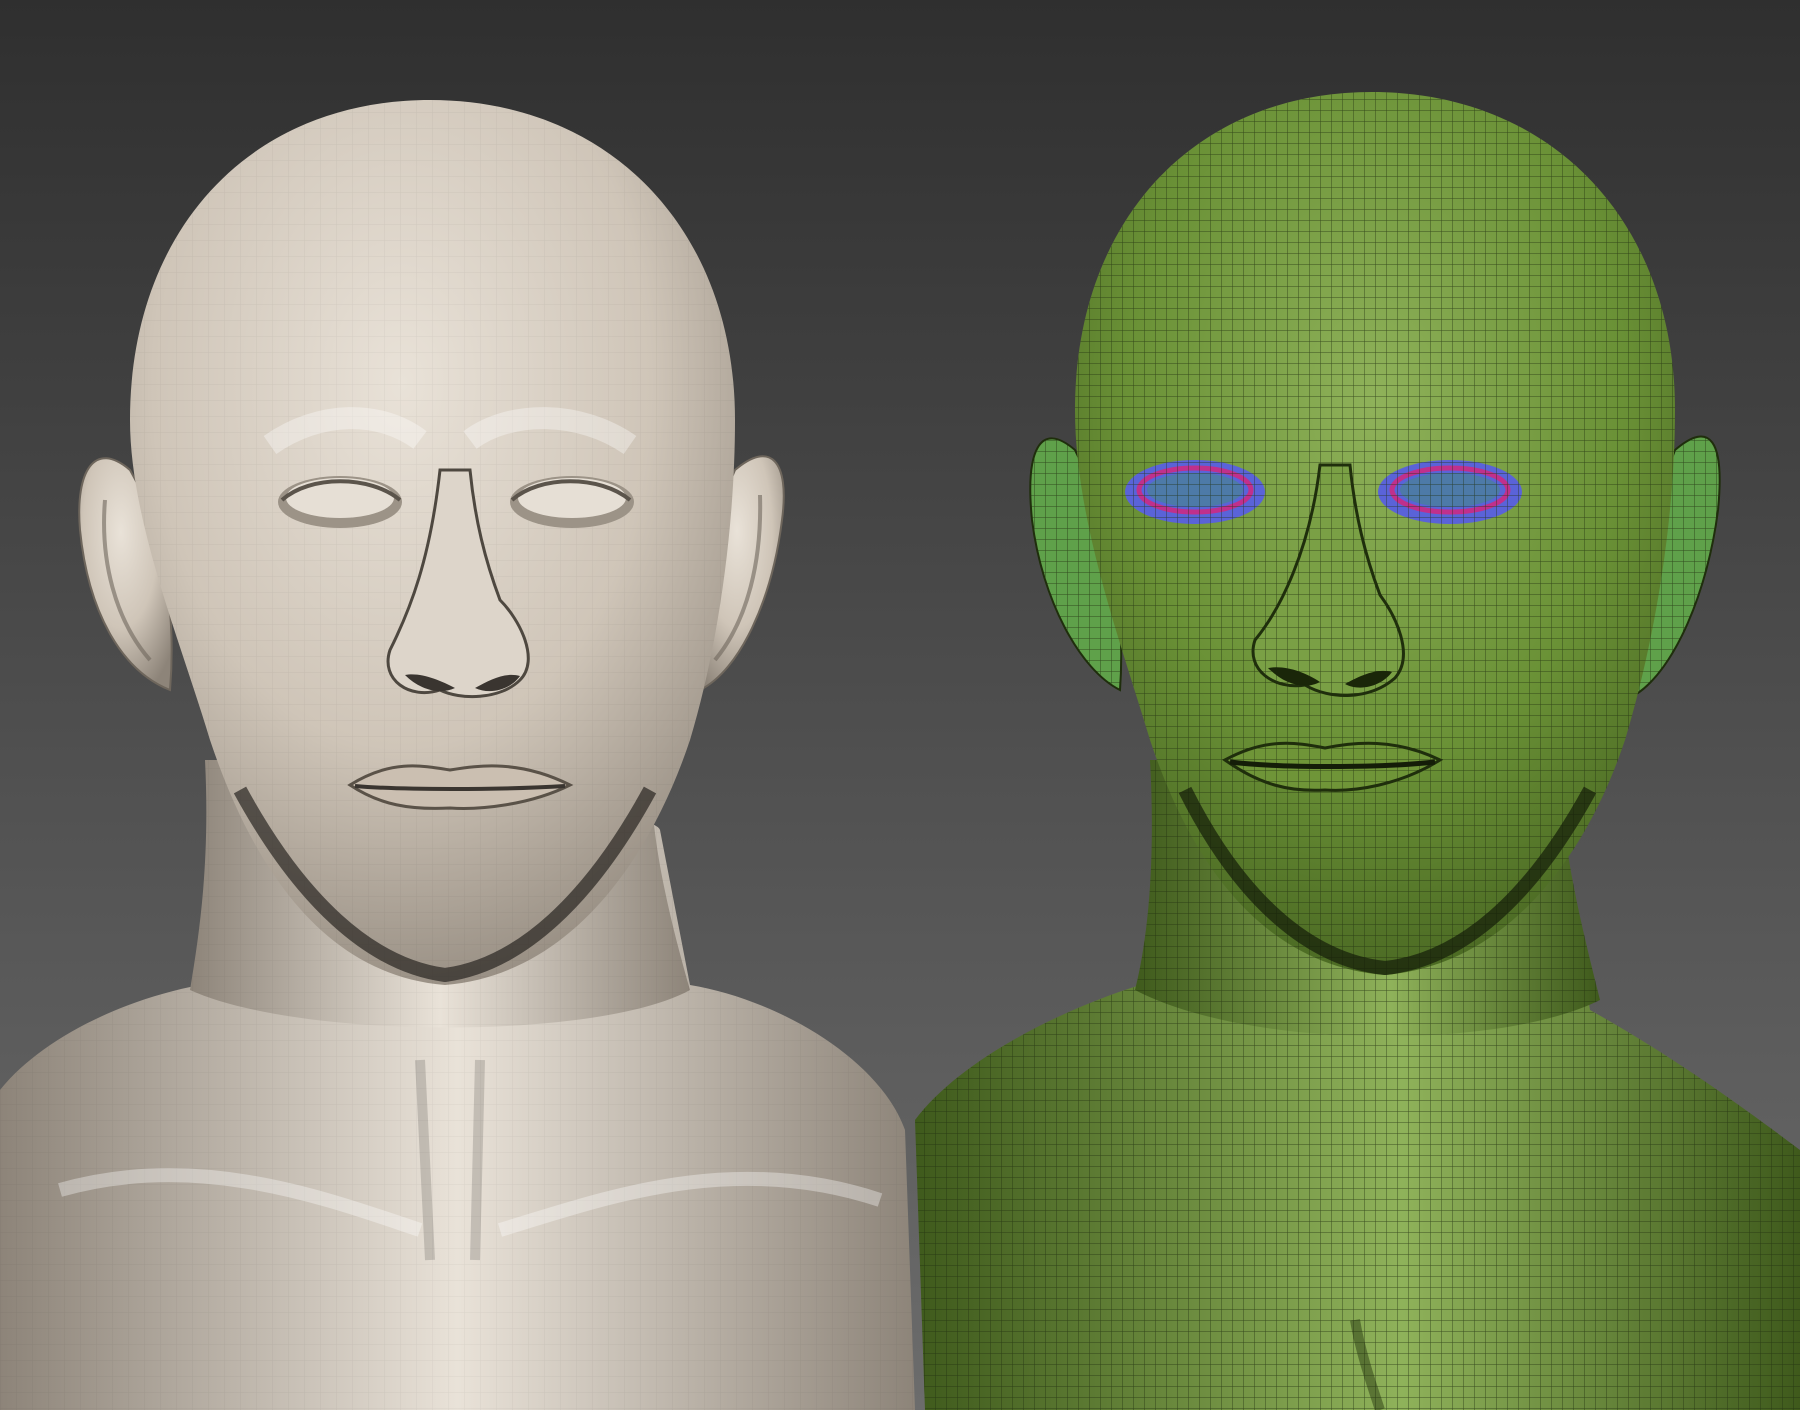 The image size is (1800, 1410). What do you see at coordinates (340, 502) in the screenshot?
I see `clay-eye-left` at bounding box center [340, 502].